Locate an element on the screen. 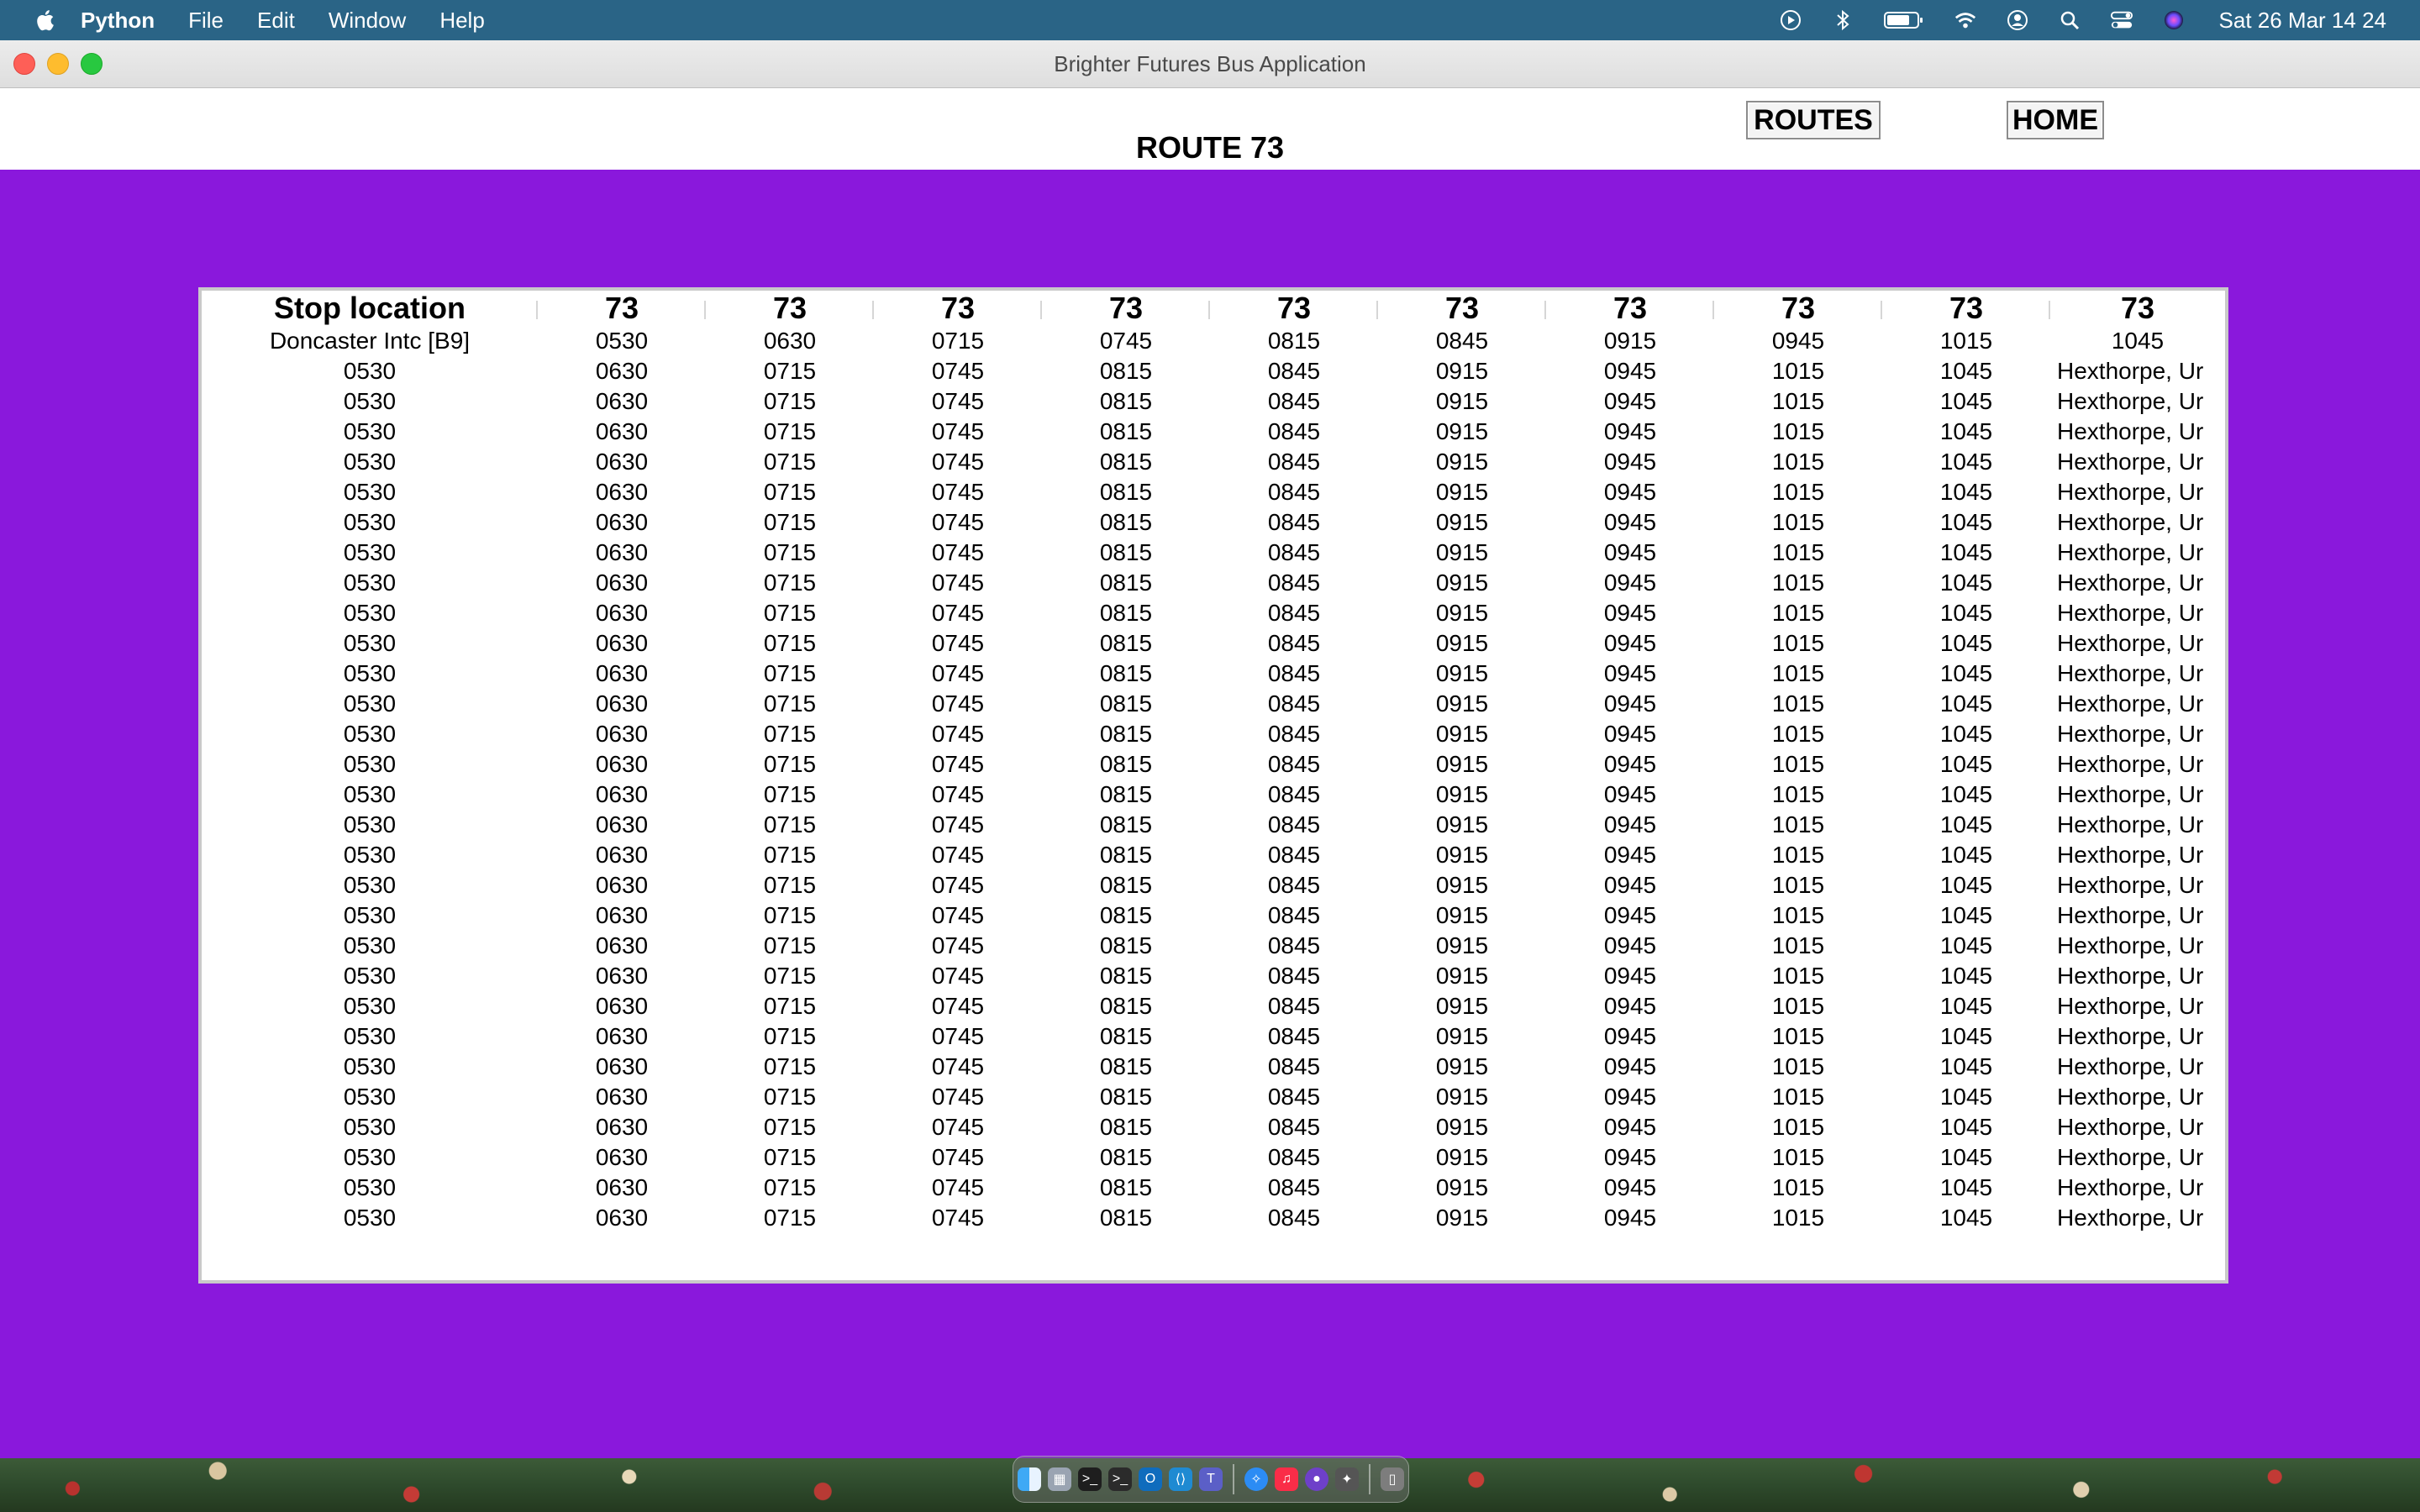 The height and width of the screenshot is (1512, 2420). apple-icon is located at coordinates (44, 20).